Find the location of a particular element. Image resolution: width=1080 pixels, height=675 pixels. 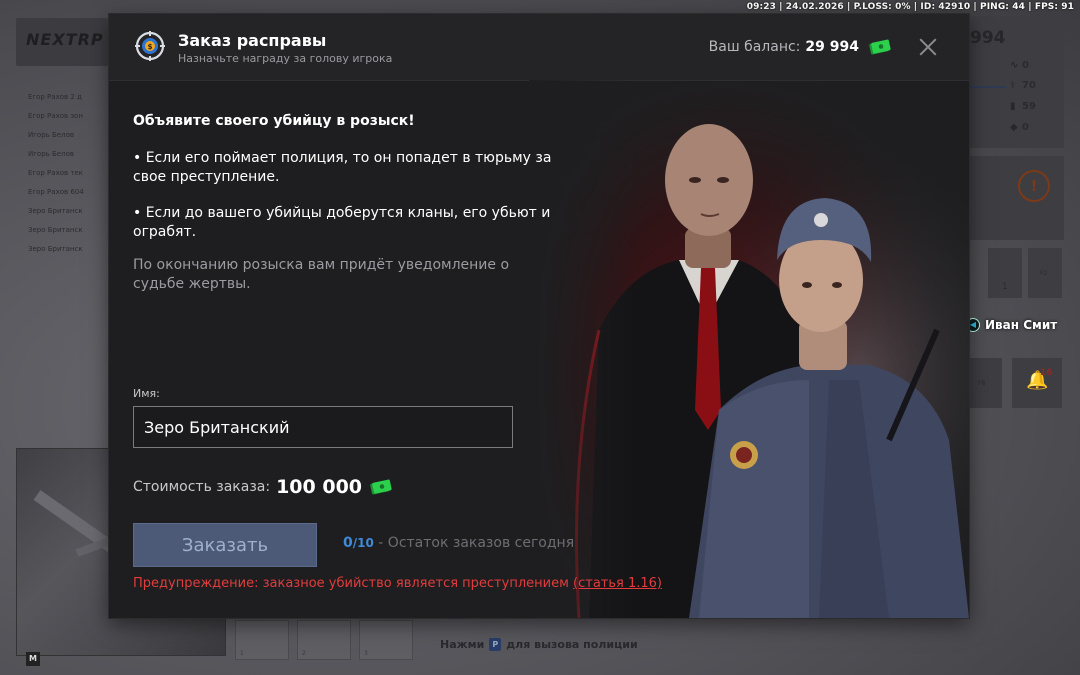

order-button: Заказать is located at coordinates (225, 545).